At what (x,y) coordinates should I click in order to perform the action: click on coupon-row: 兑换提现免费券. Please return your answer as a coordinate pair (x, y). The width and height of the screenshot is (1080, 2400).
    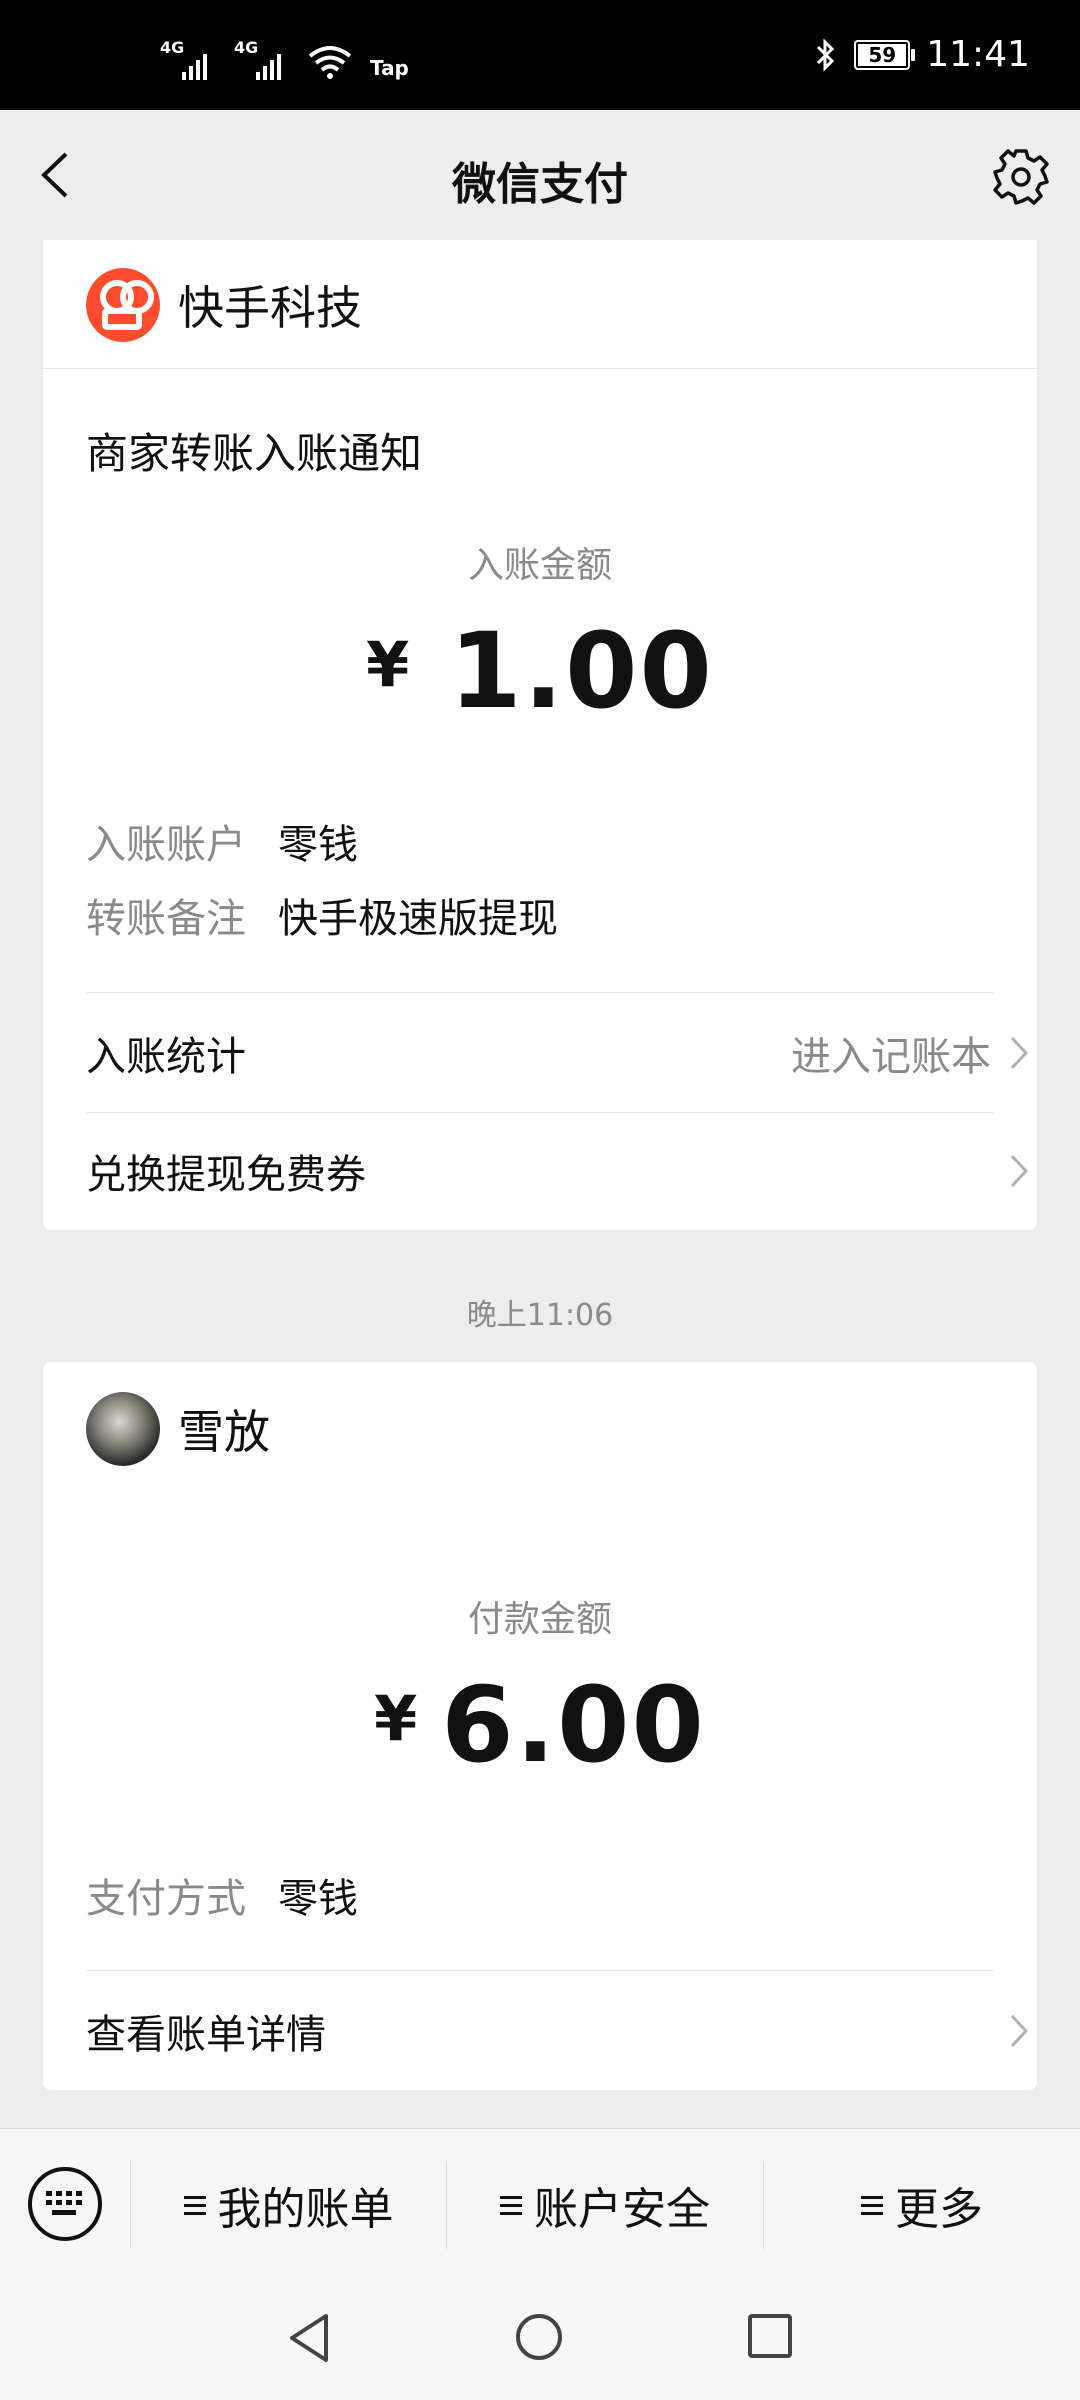
    Looking at the image, I should click on (561, 1171).